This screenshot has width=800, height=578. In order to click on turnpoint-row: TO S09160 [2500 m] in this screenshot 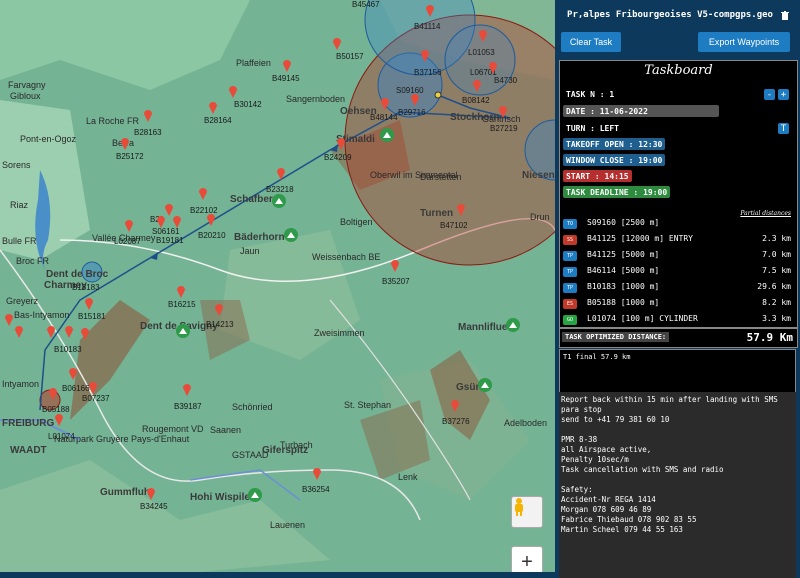, I will do `click(678, 224)`.